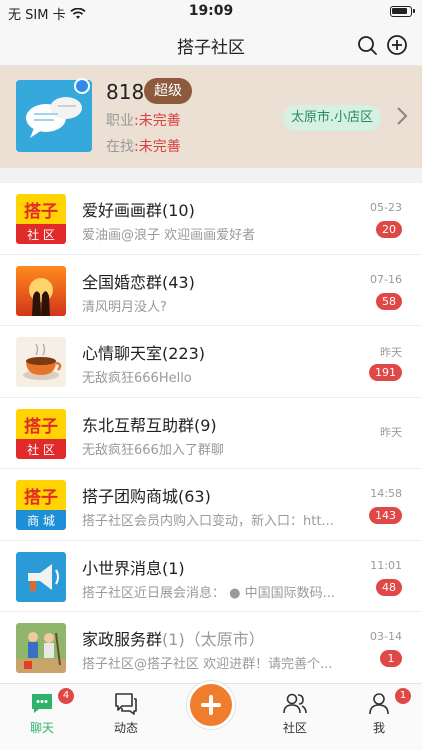  I want to click on tab-chat: 聊天 4, so click(43, 712).